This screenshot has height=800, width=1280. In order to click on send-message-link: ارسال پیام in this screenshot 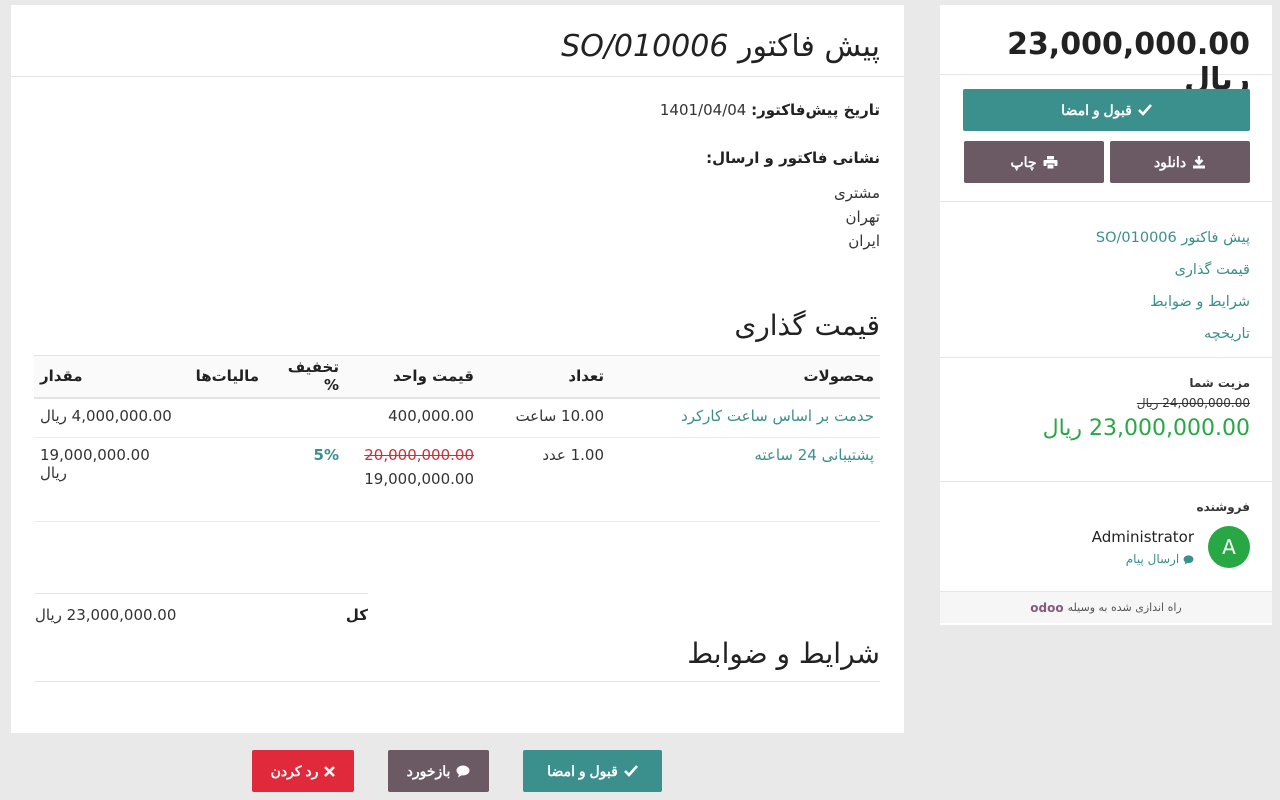, I will do `click(1143, 559)`.